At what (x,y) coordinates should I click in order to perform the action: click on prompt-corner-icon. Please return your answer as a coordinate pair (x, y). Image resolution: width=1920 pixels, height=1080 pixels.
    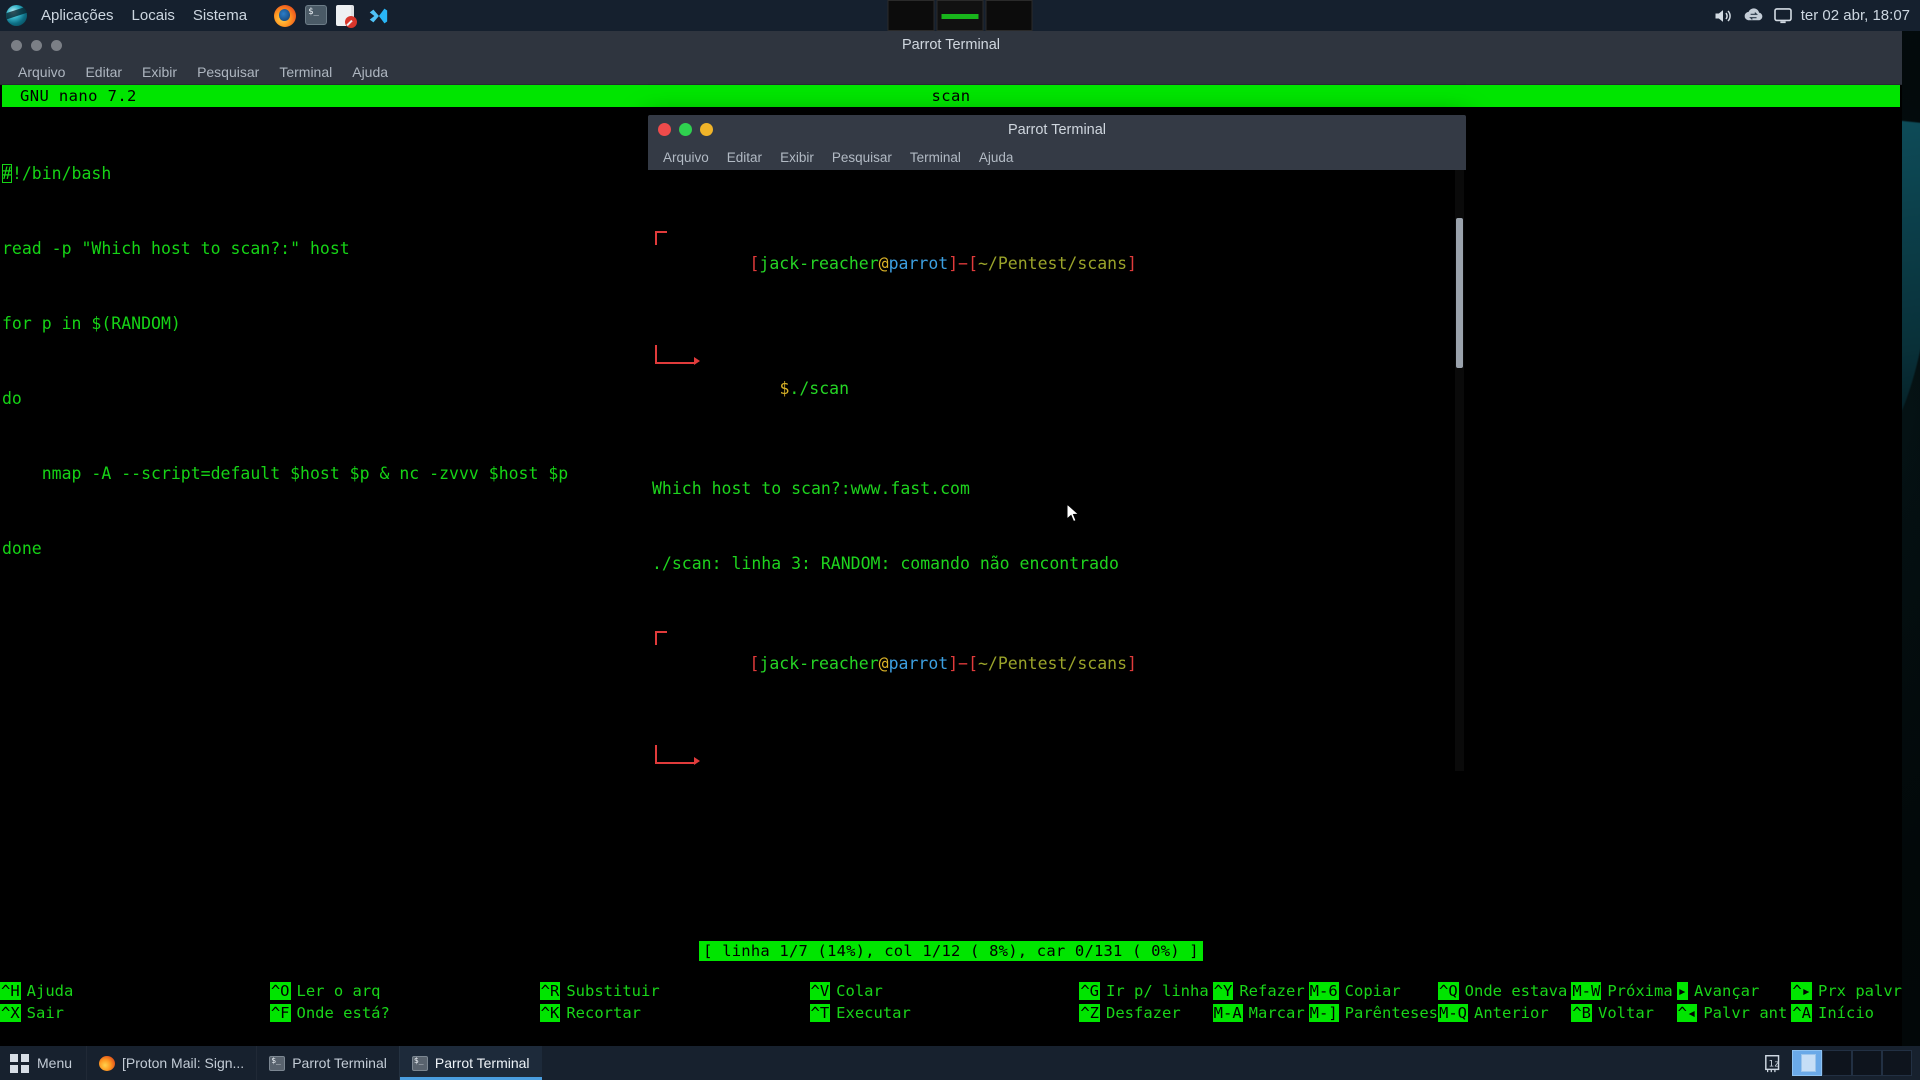
    Looking at the image, I should click on (661, 638).